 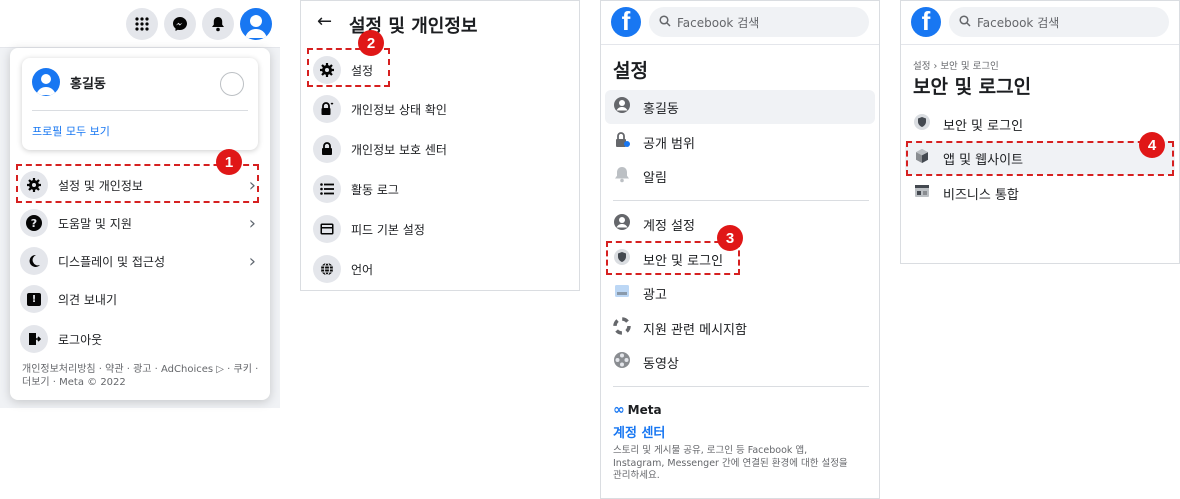 What do you see at coordinates (983, 126) in the screenshot?
I see `security-item-label: 보안 및 로그인` at bounding box center [983, 126].